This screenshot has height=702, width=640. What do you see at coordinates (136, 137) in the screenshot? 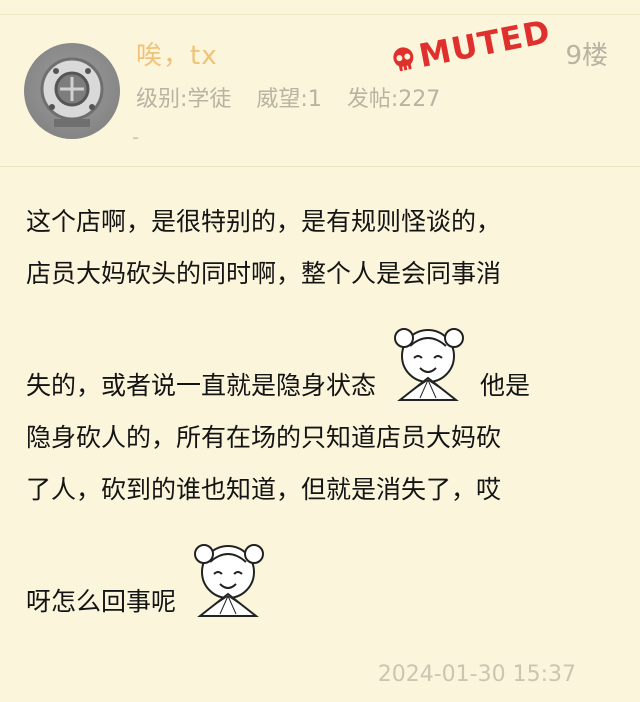
I see `signature-placeholder: -` at bounding box center [136, 137].